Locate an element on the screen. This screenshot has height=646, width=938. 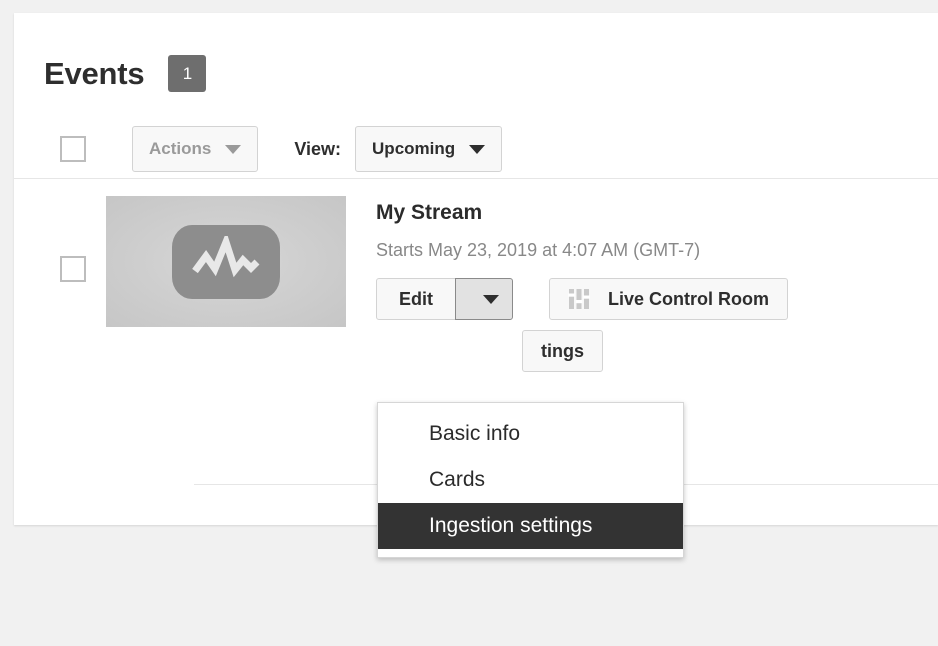
edit-button-label: Edit is located at coordinates (416, 298).